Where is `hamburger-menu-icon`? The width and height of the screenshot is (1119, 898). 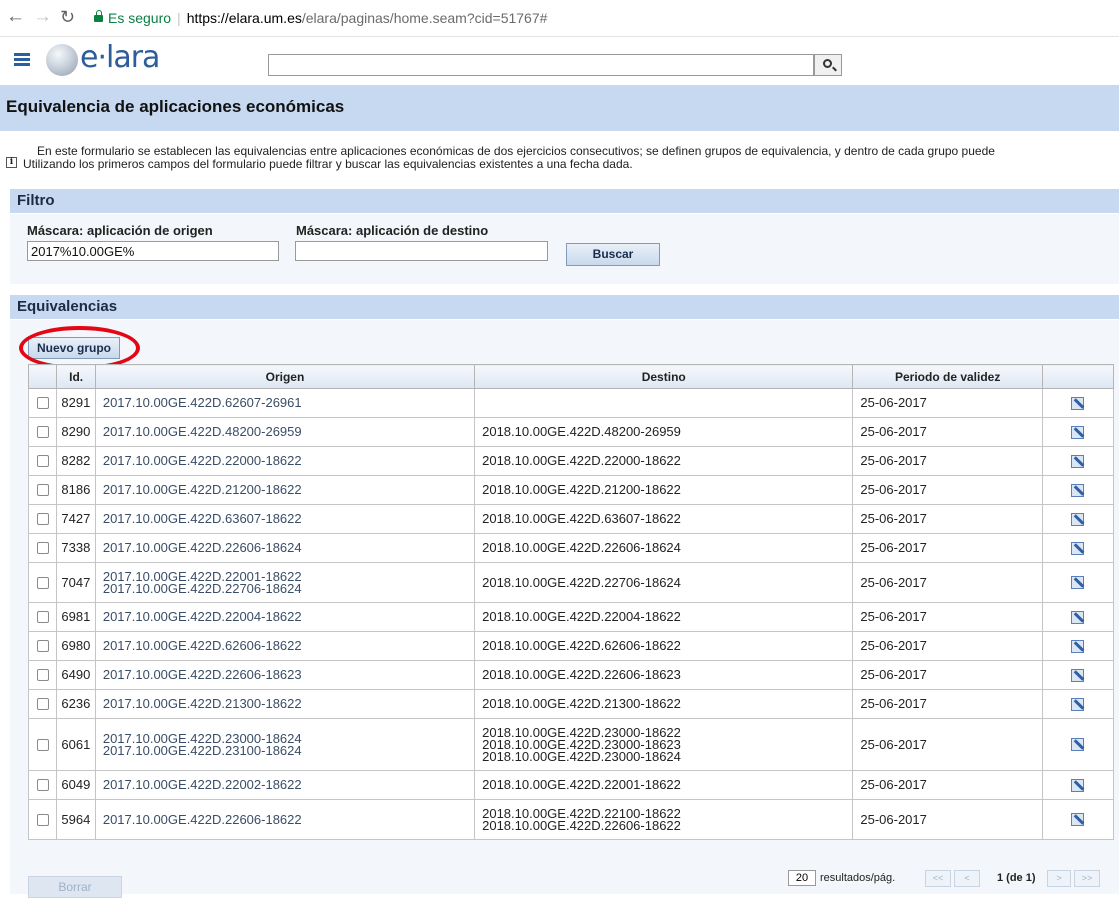
hamburger-menu-icon is located at coordinates (22, 59).